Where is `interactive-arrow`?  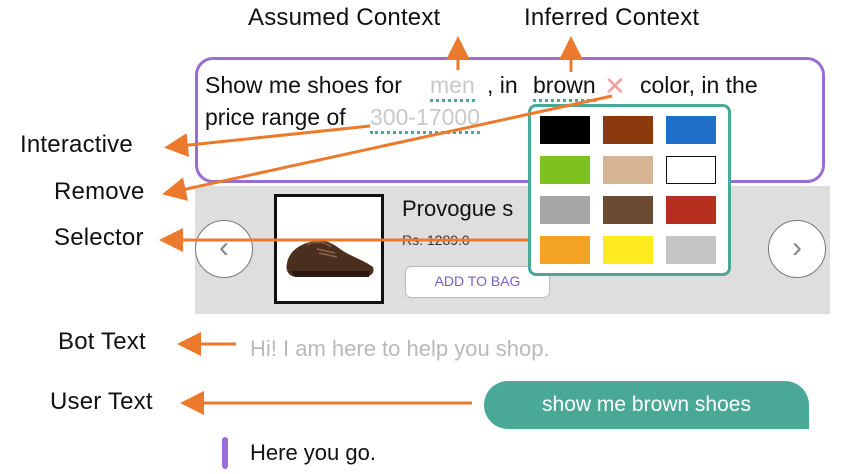 interactive-arrow is located at coordinates (267, 141).